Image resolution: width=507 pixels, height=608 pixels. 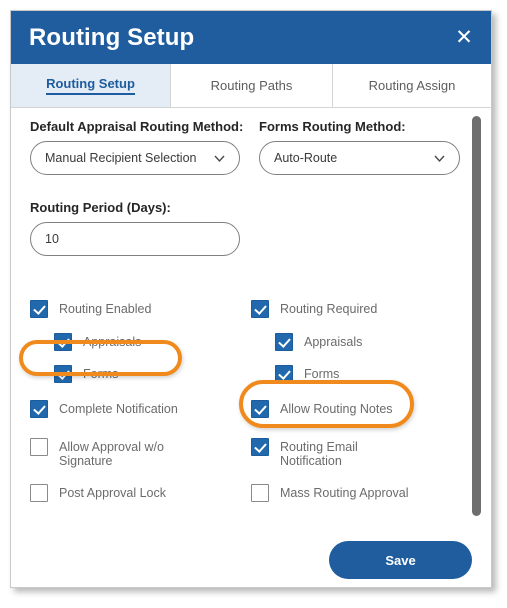 I want to click on checkbox-row-right-forms: Forms, so click(x=307, y=374).